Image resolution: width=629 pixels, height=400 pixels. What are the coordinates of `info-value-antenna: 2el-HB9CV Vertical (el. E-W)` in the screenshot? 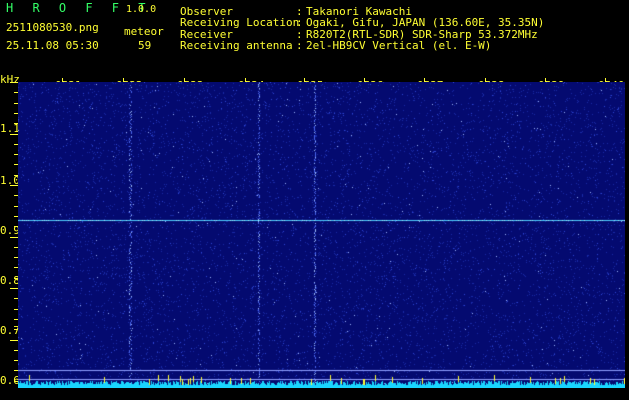 It's located at (399, 45).